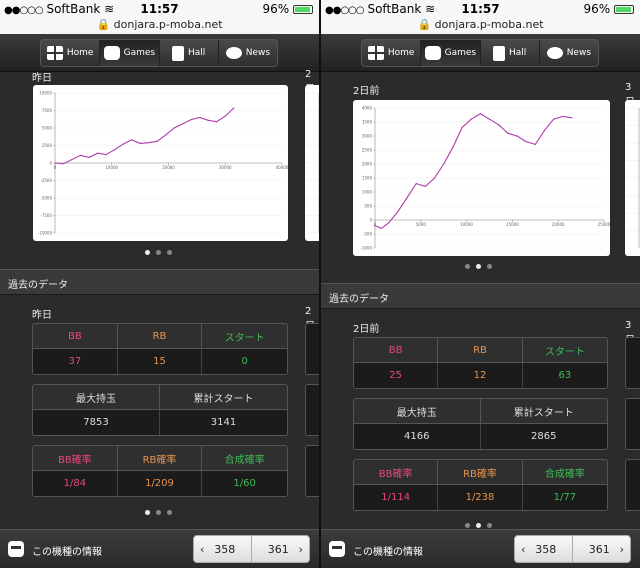  What do you see at coordinates (337, 549) in the screenshot?
I see `machine-info-icon` at bounding box center [337, 549].